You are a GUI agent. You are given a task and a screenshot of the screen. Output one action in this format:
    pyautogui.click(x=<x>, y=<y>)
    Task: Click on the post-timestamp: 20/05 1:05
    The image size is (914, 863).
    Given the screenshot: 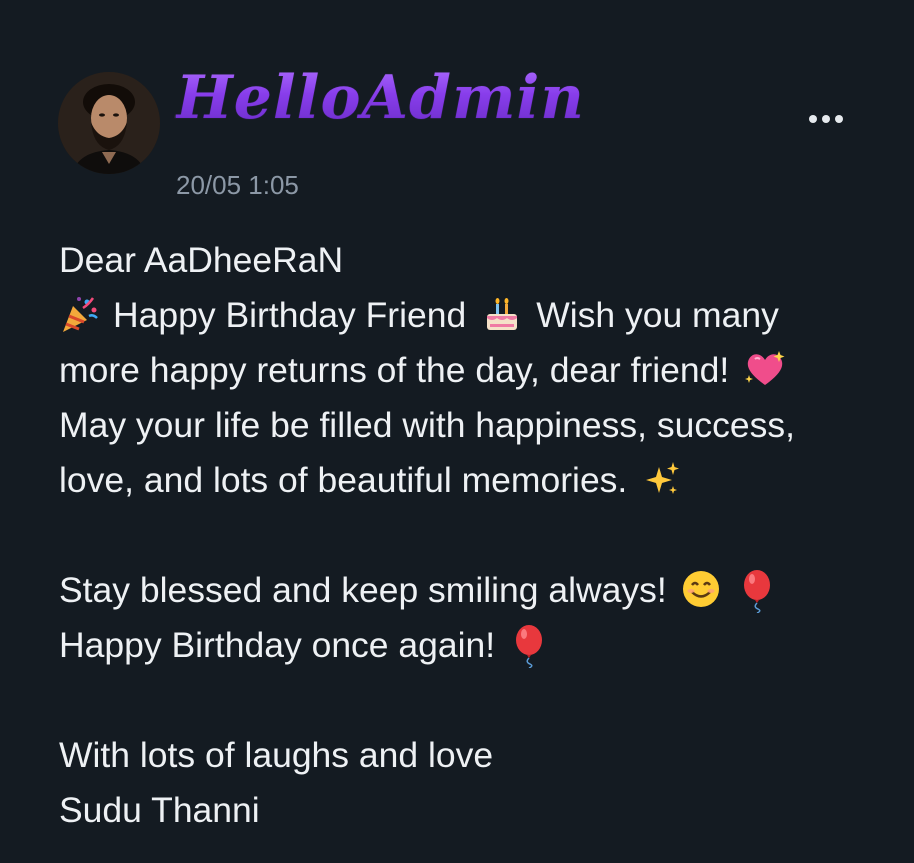 What is the action you would take?
    pyautogui.click(x=237, y=185)
    